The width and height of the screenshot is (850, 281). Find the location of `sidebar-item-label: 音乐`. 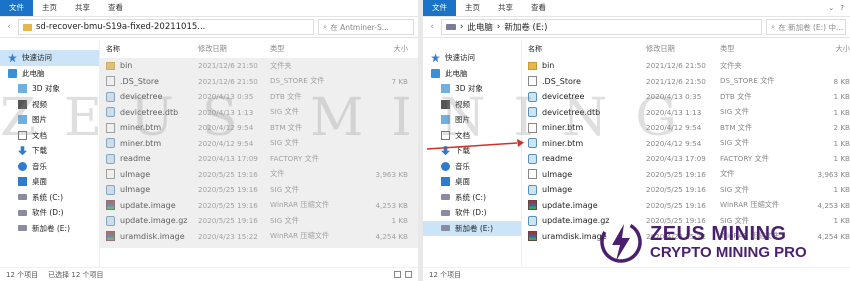

sidebar-item-label: 音乐 is located at coordinates (462, 166).